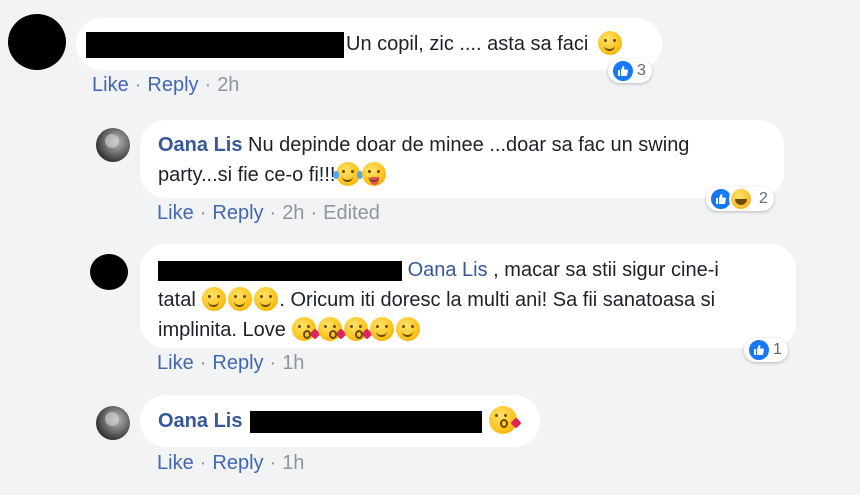  I want to click on haha-reaction-icon, so click(741, 199).